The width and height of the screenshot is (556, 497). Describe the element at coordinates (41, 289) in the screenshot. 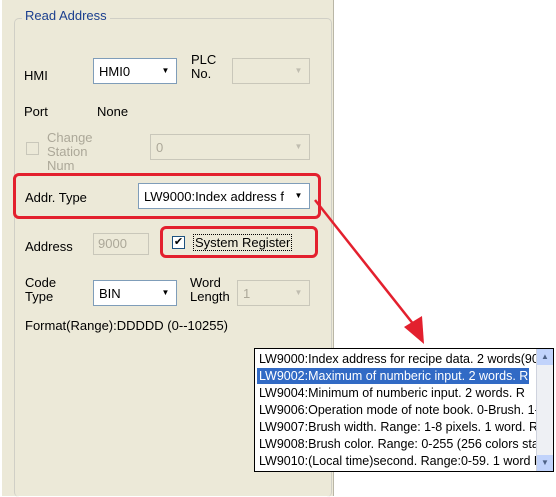

I see `code-type-label: Code Type` at that location.